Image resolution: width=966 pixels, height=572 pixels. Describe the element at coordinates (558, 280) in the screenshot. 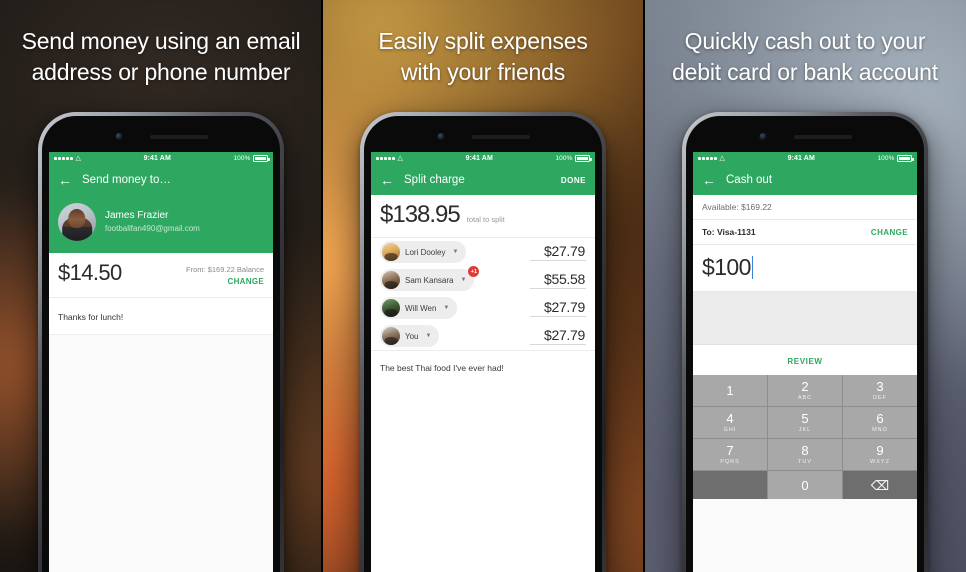

I see `participant-amount: $55.58` at that location.